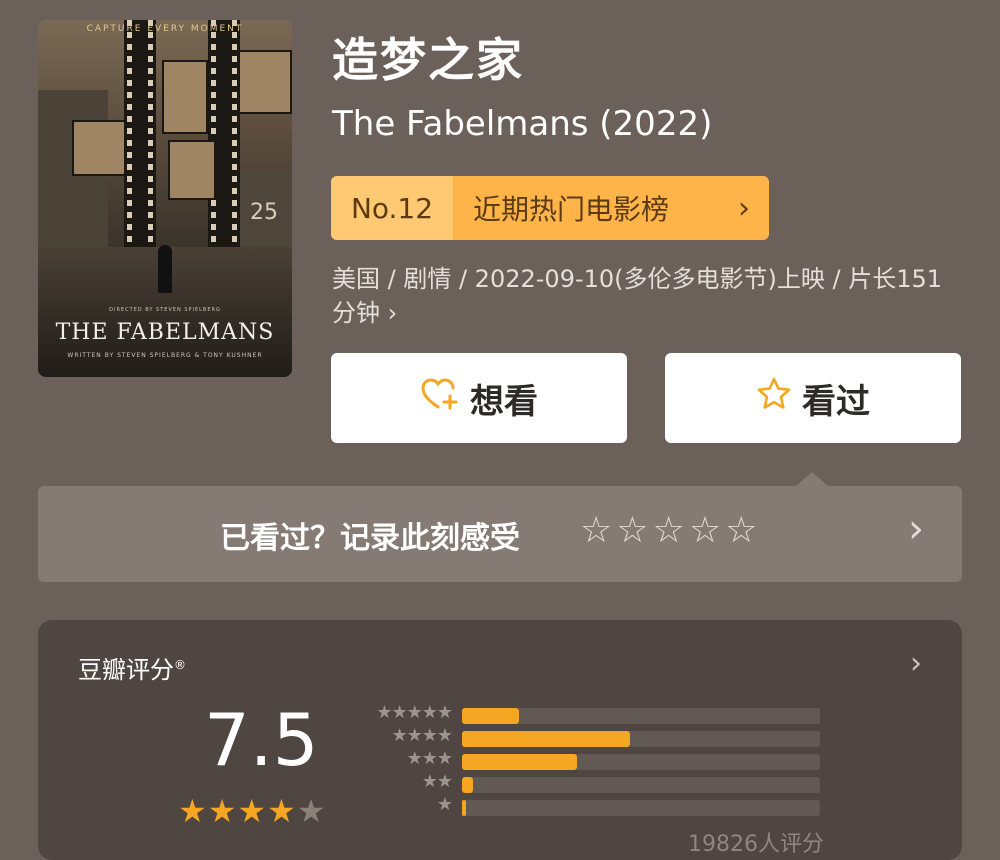 The height and width of the screenshot is (860, 1000). What do you see at coordinates (392, 208) in the screenshot?
I see `rank-number: No.12` at bounding box center [392, 208].